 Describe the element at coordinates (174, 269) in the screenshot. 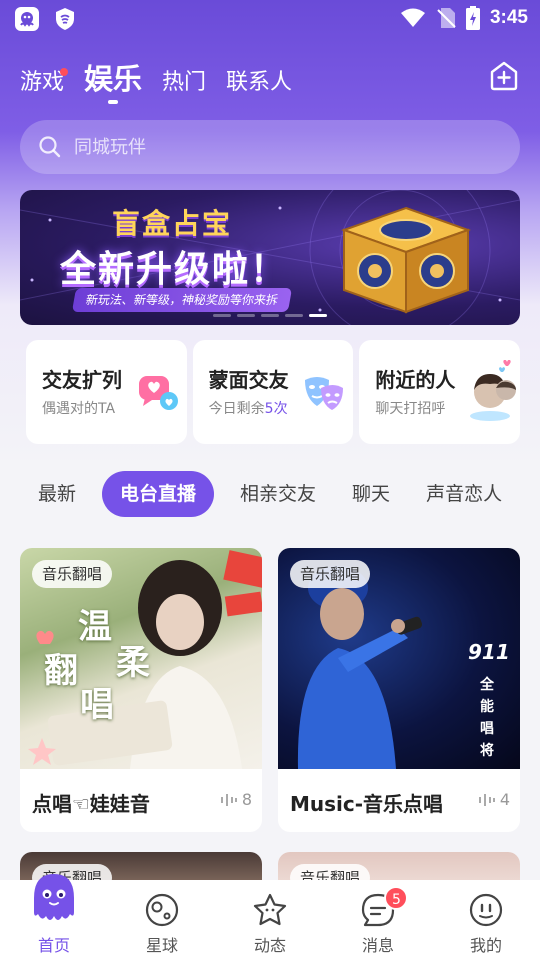

I see `banner-subtitle: 全新升级啦！` at that location.